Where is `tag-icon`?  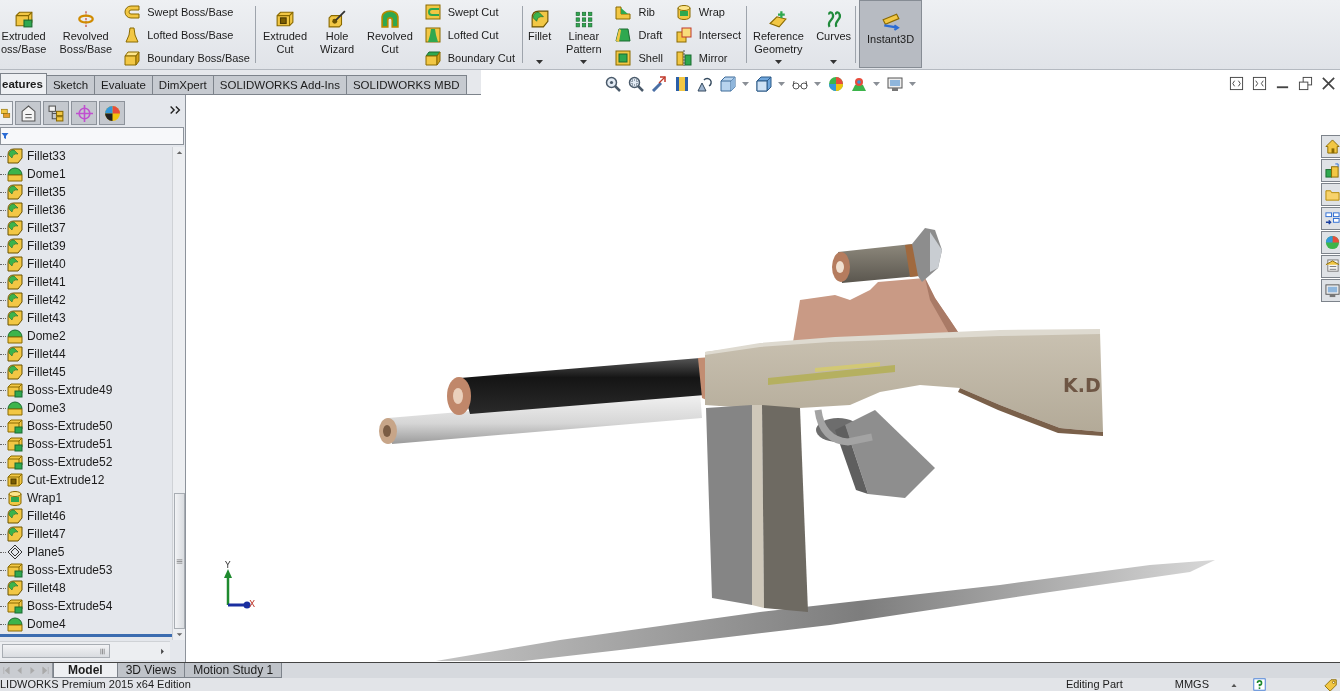
tag-icon is located at coordinates (1331, 684).